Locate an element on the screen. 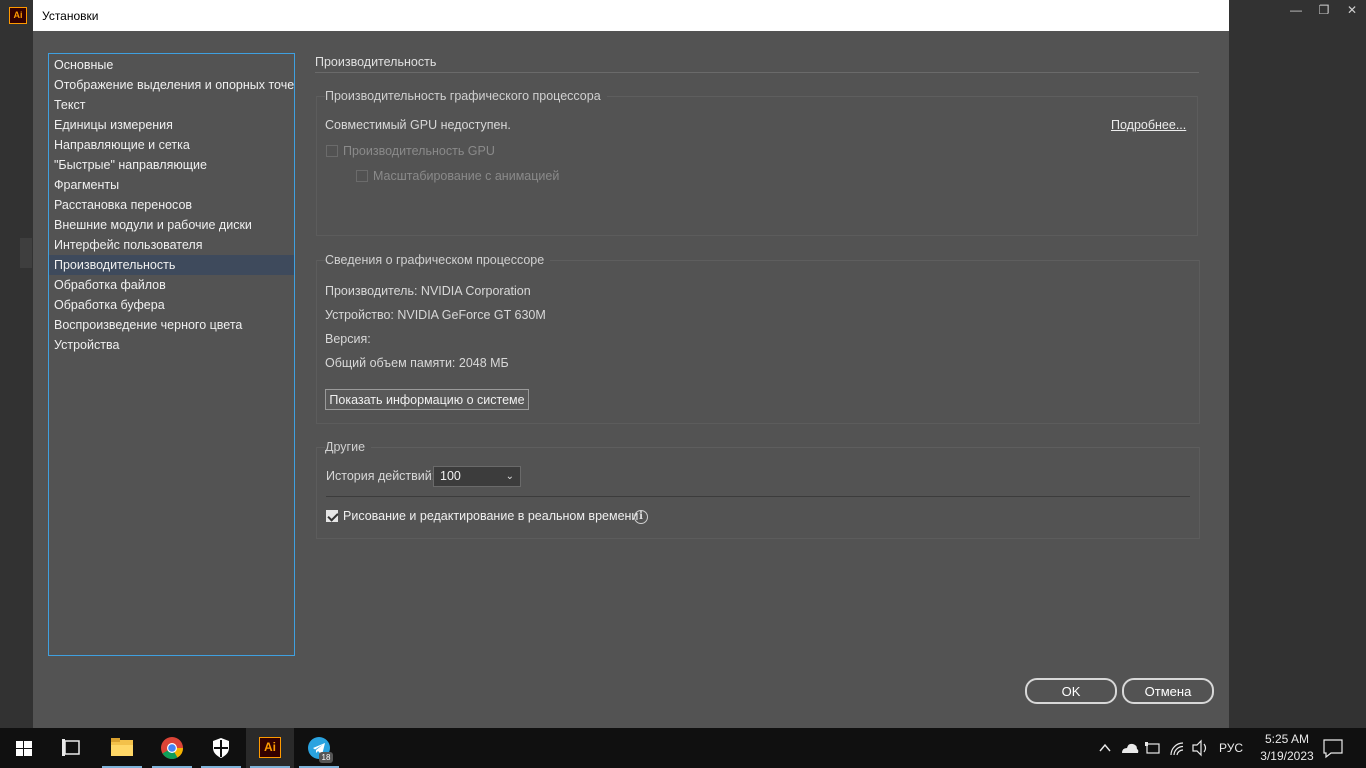 The height and width of the screenshot is (768, 1366). telegram-taskbar-button: 18 is located at coordinates (319, 748).